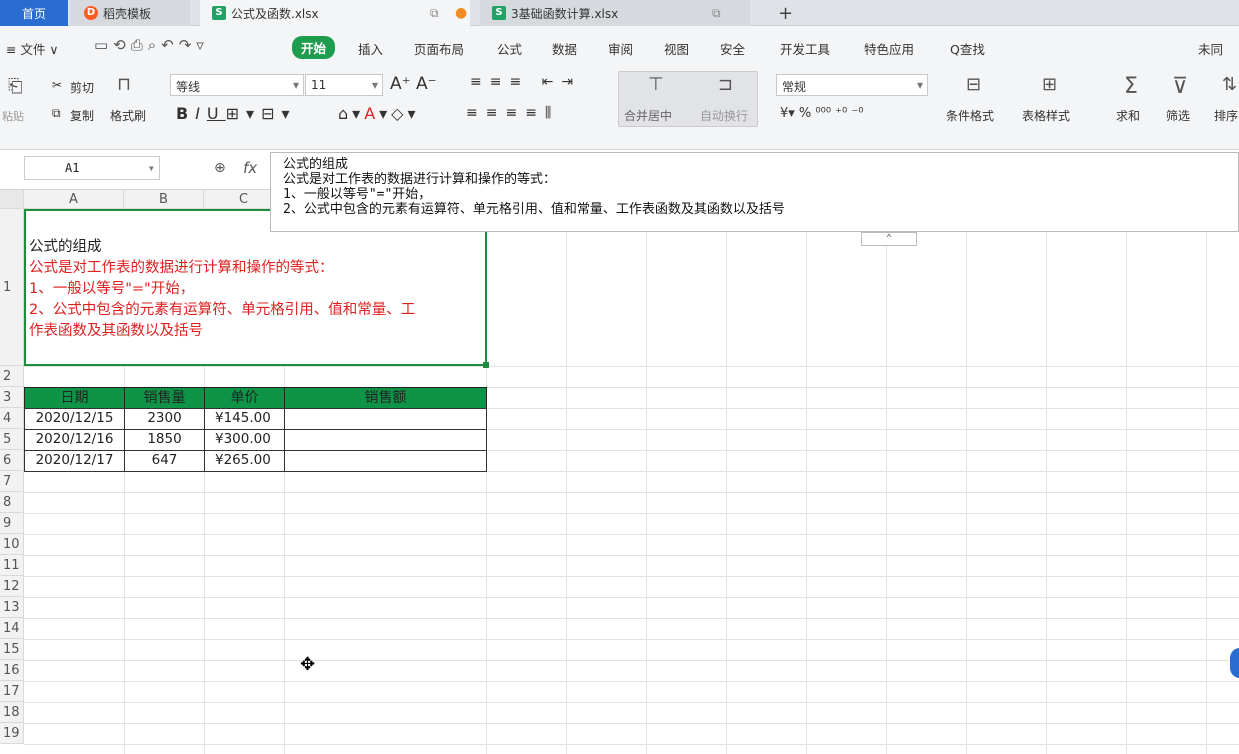 The image size is (1239, 754). What do you see at coordinates (74, 419) in the screenshot?
I see `table-cell: 2020/12/15` at bounding box center [74, 419].